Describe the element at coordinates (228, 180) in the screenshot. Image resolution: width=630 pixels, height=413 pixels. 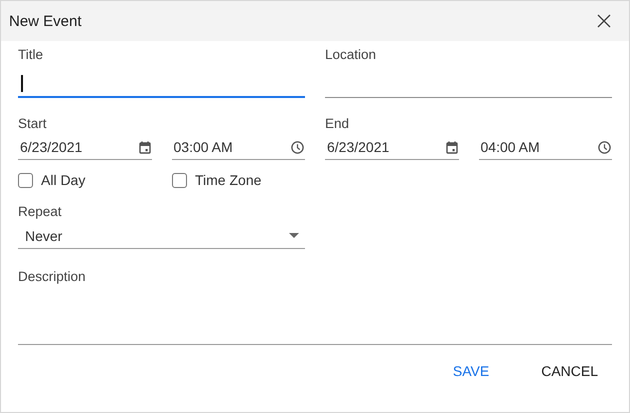
I see `checkbox-label: Time Zone` at that location.